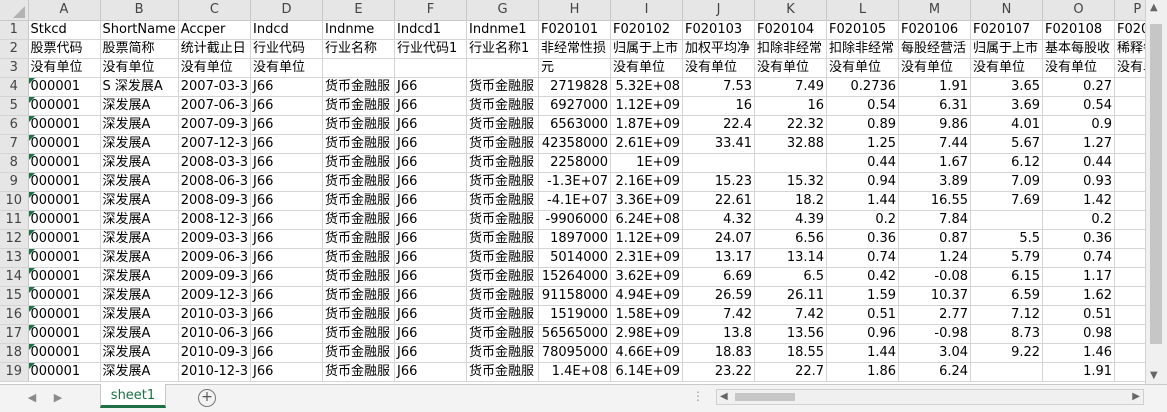  I want to click on cell-n12: 5.5, so click(1007, 239).